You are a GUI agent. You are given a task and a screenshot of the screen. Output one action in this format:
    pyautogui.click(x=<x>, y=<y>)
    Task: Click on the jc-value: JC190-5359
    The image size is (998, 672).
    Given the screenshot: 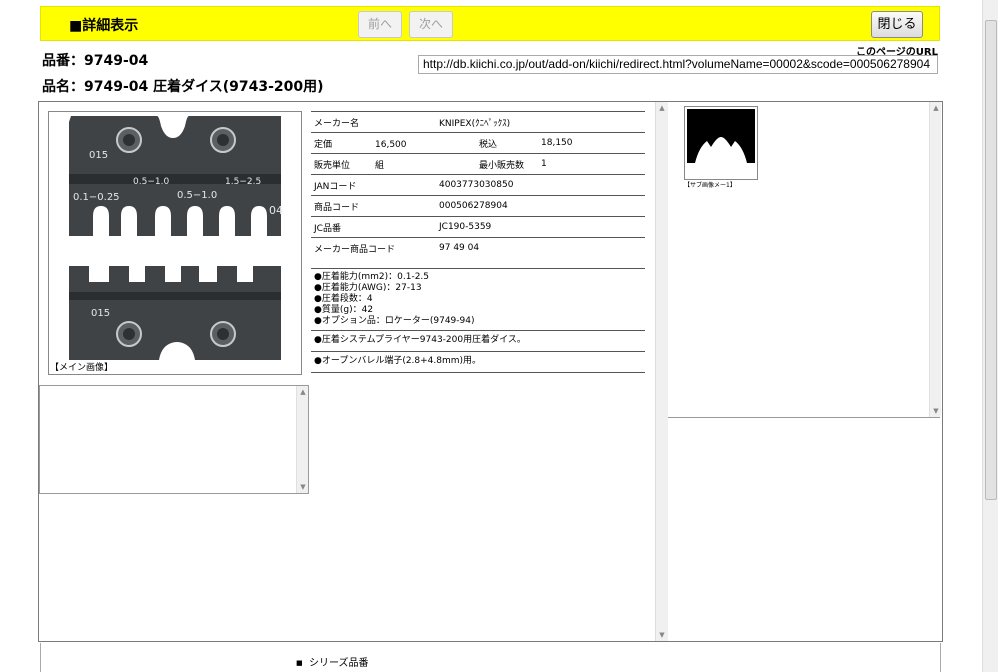 What is the action you would take?
    pyautogui.click(x=540, y=227)
    